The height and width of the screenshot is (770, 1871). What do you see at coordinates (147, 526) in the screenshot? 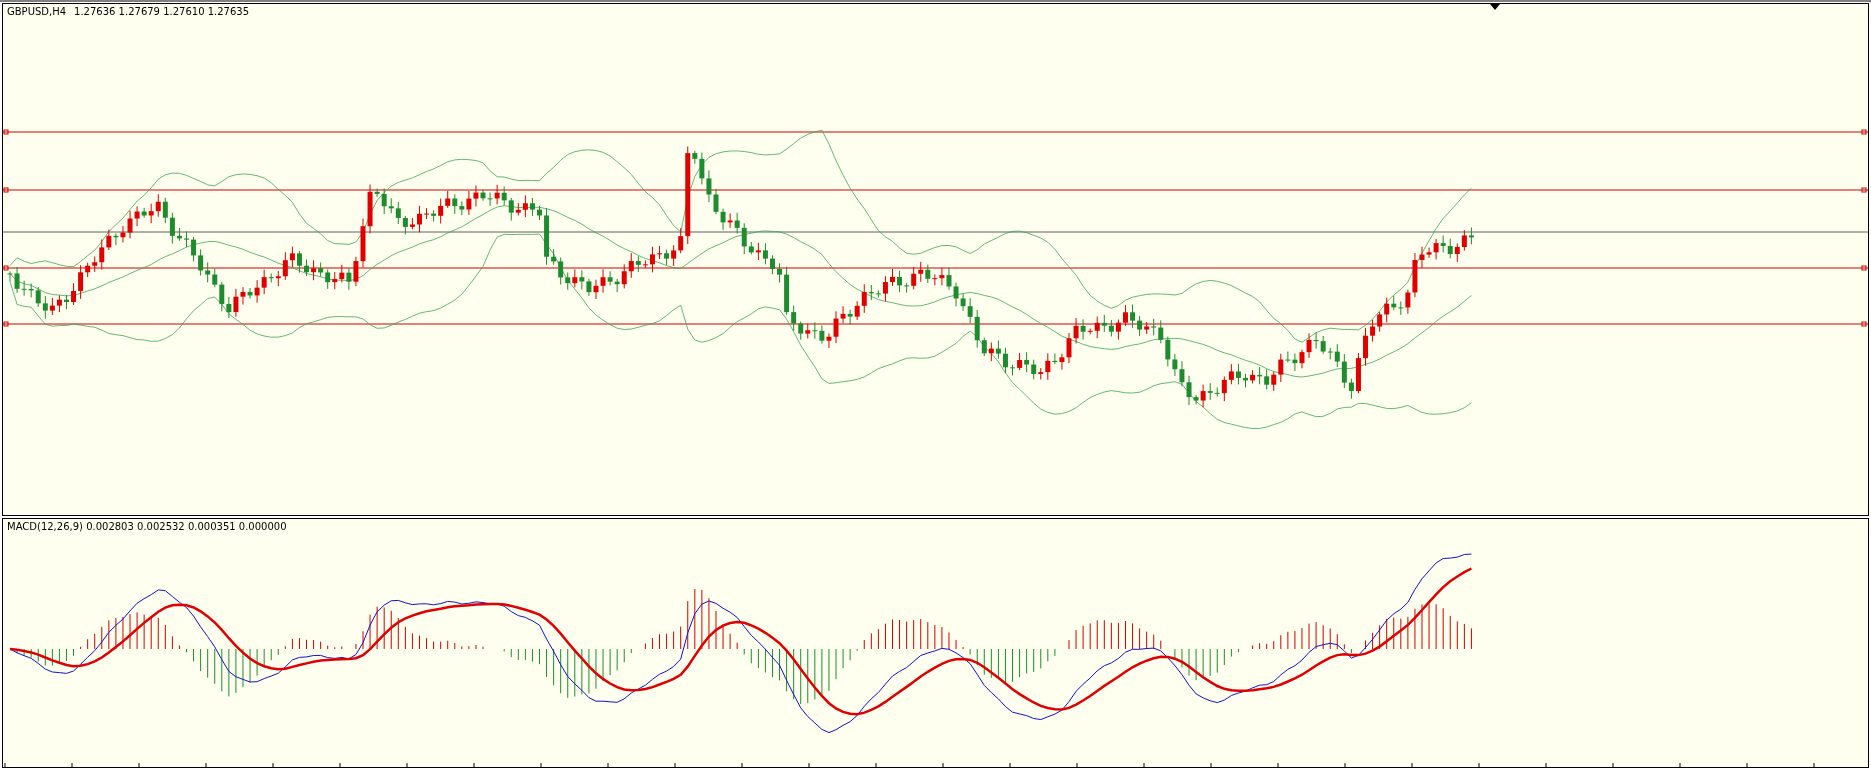
I see `macd-label: MACD(12,26,9) 0.002803 0.002532 0.000351 0.000000` at bounding box center [147, 526].